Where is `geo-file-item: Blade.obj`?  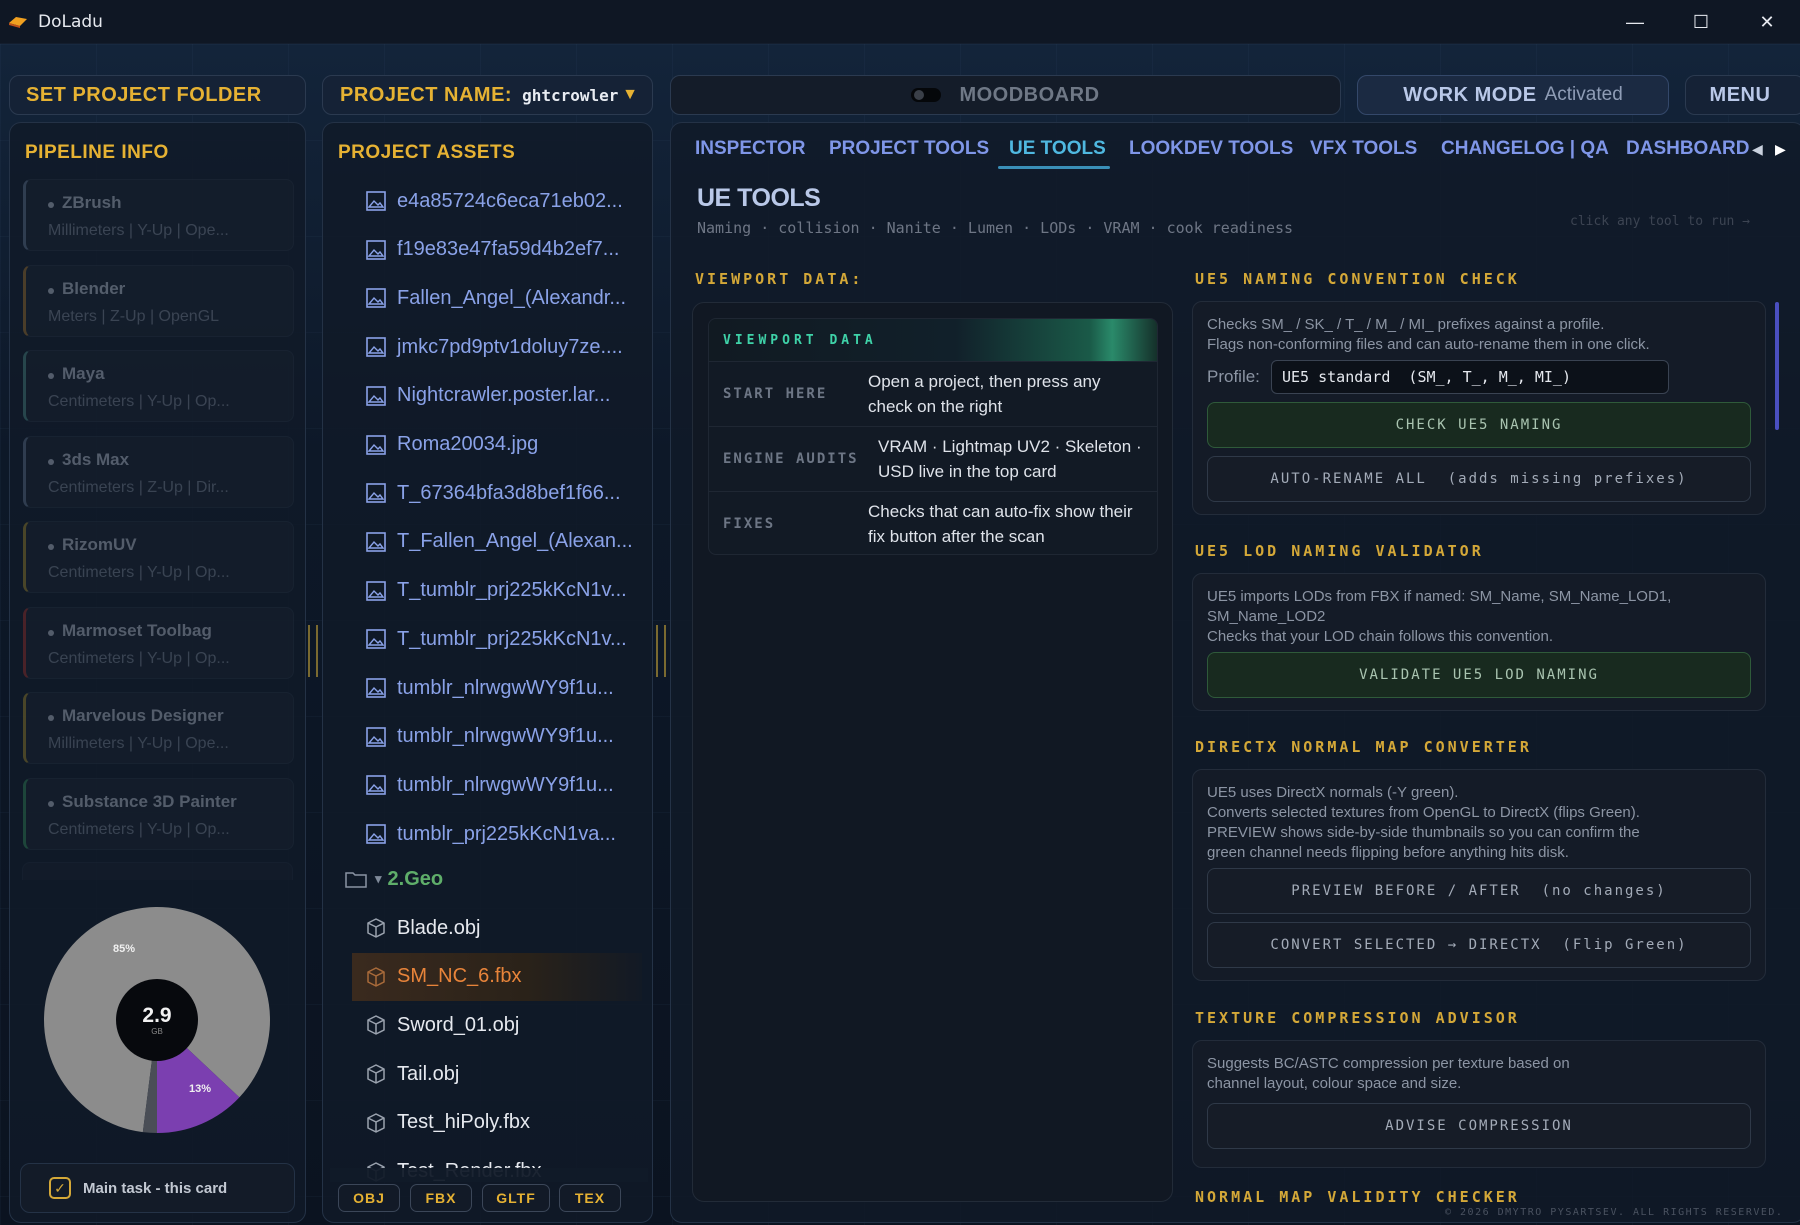
geo-file-item: Blade.obj is located at coordinates (422, 928).